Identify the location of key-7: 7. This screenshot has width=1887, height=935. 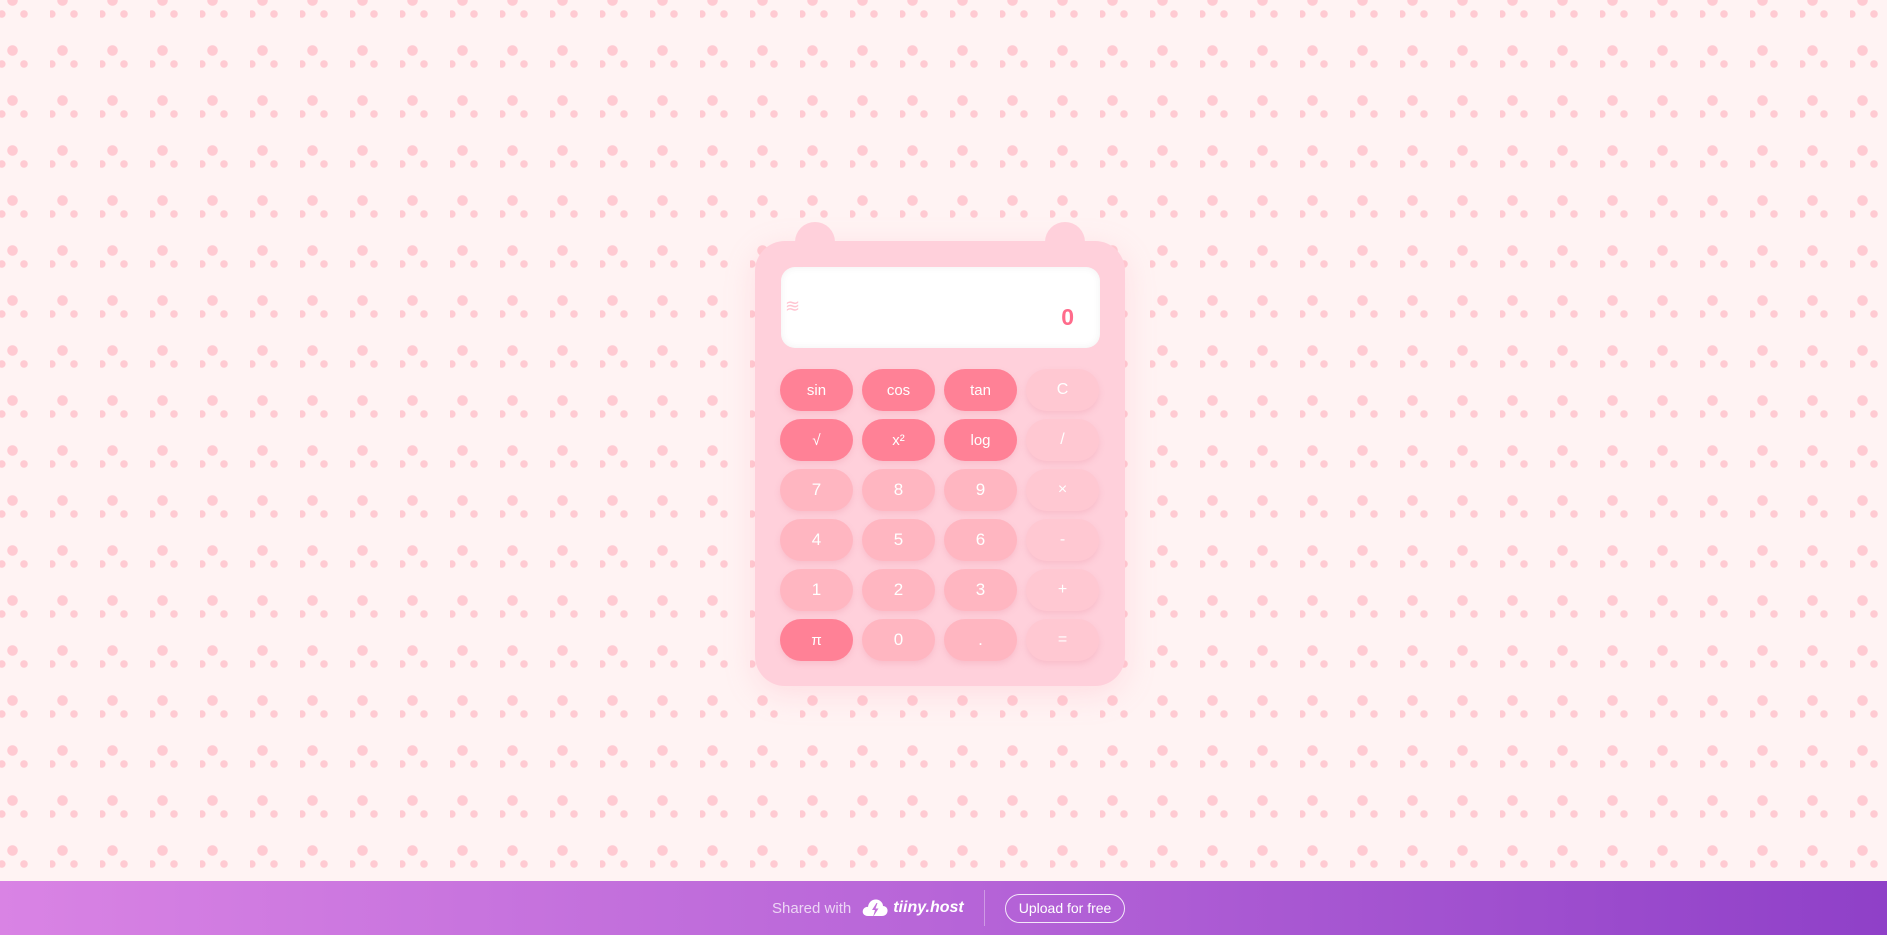
(816, 490).